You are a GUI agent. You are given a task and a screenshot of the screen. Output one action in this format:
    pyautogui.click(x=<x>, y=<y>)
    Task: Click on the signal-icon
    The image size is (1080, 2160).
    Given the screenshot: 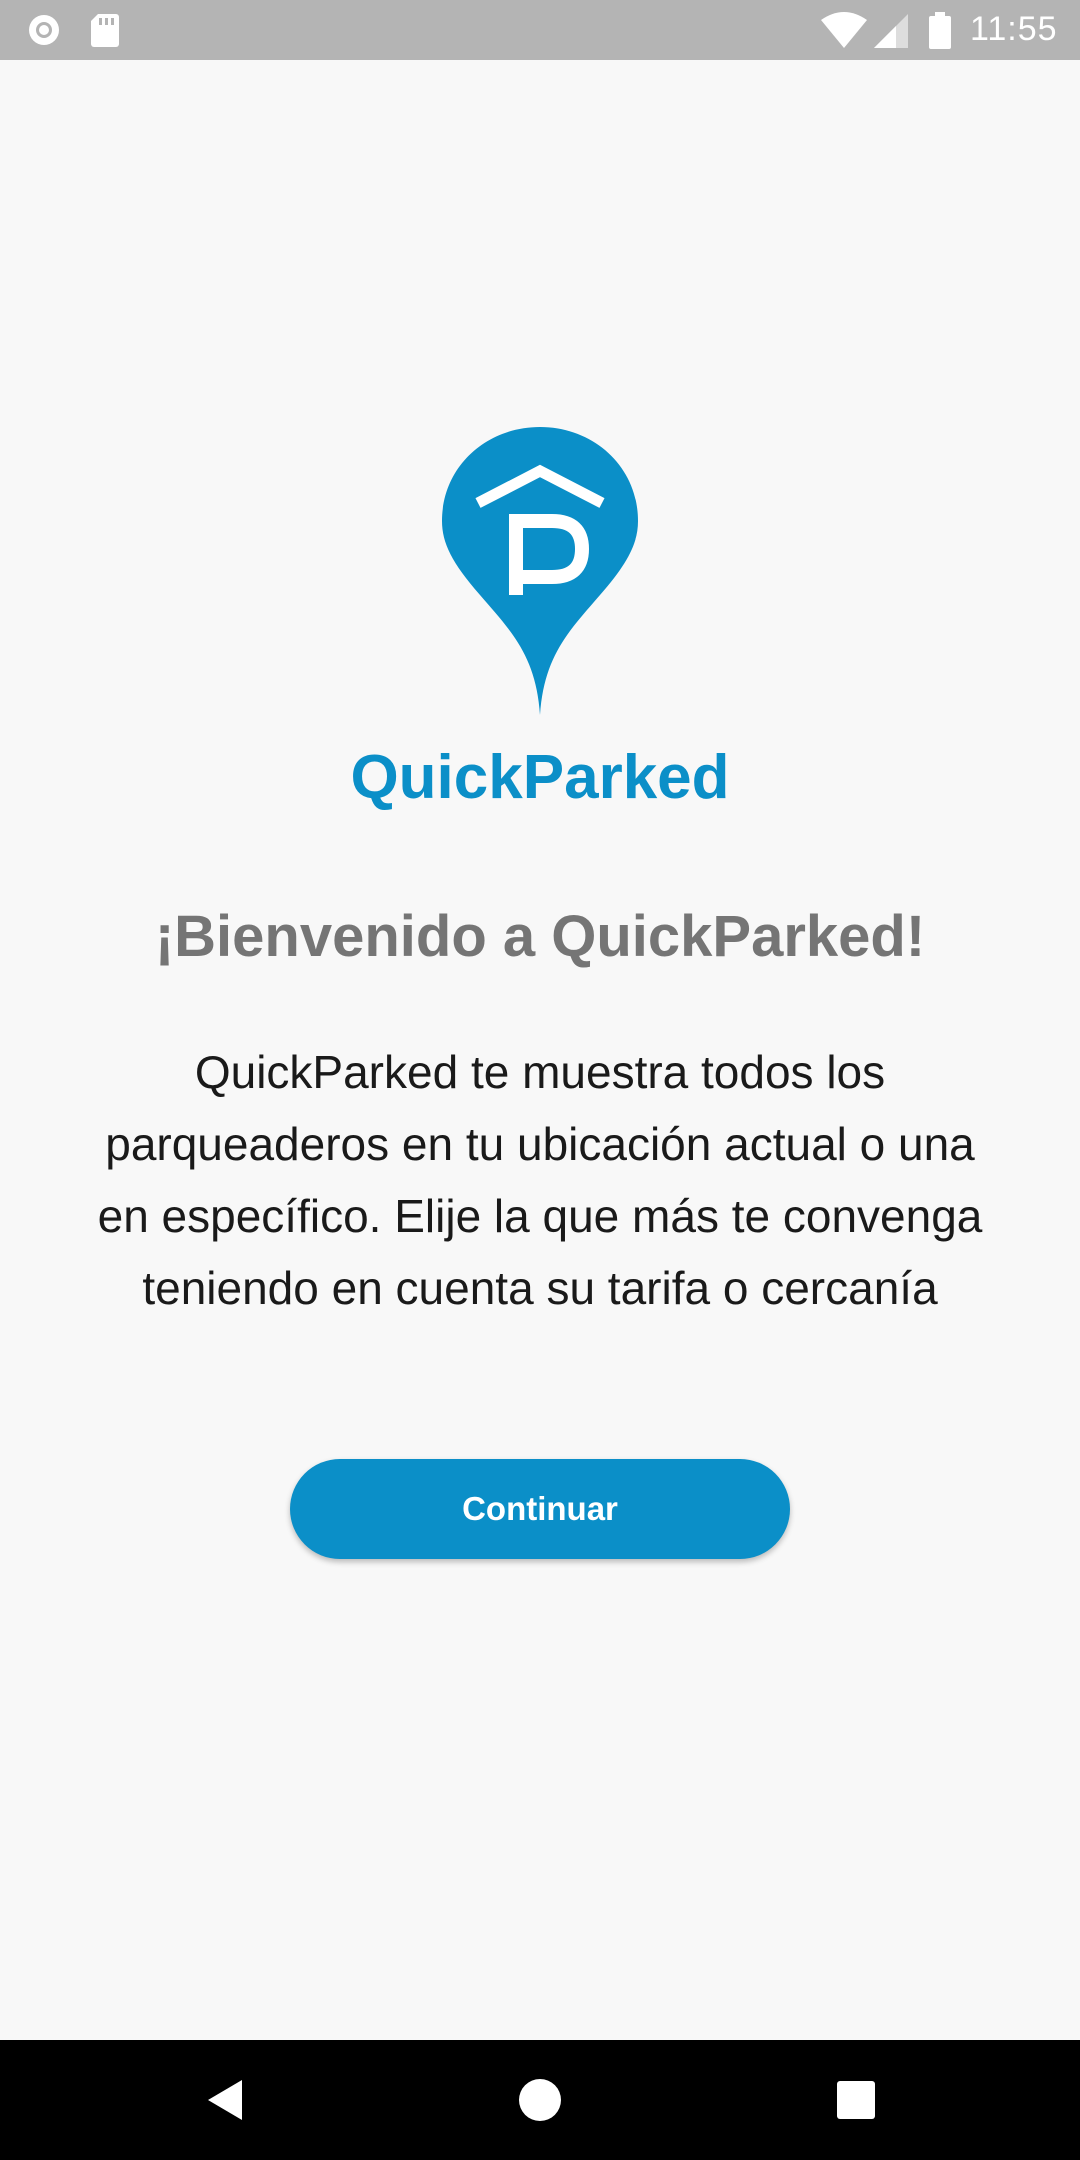 What is the action you would take?
    pyautogui.click(x=891, y=31)
    